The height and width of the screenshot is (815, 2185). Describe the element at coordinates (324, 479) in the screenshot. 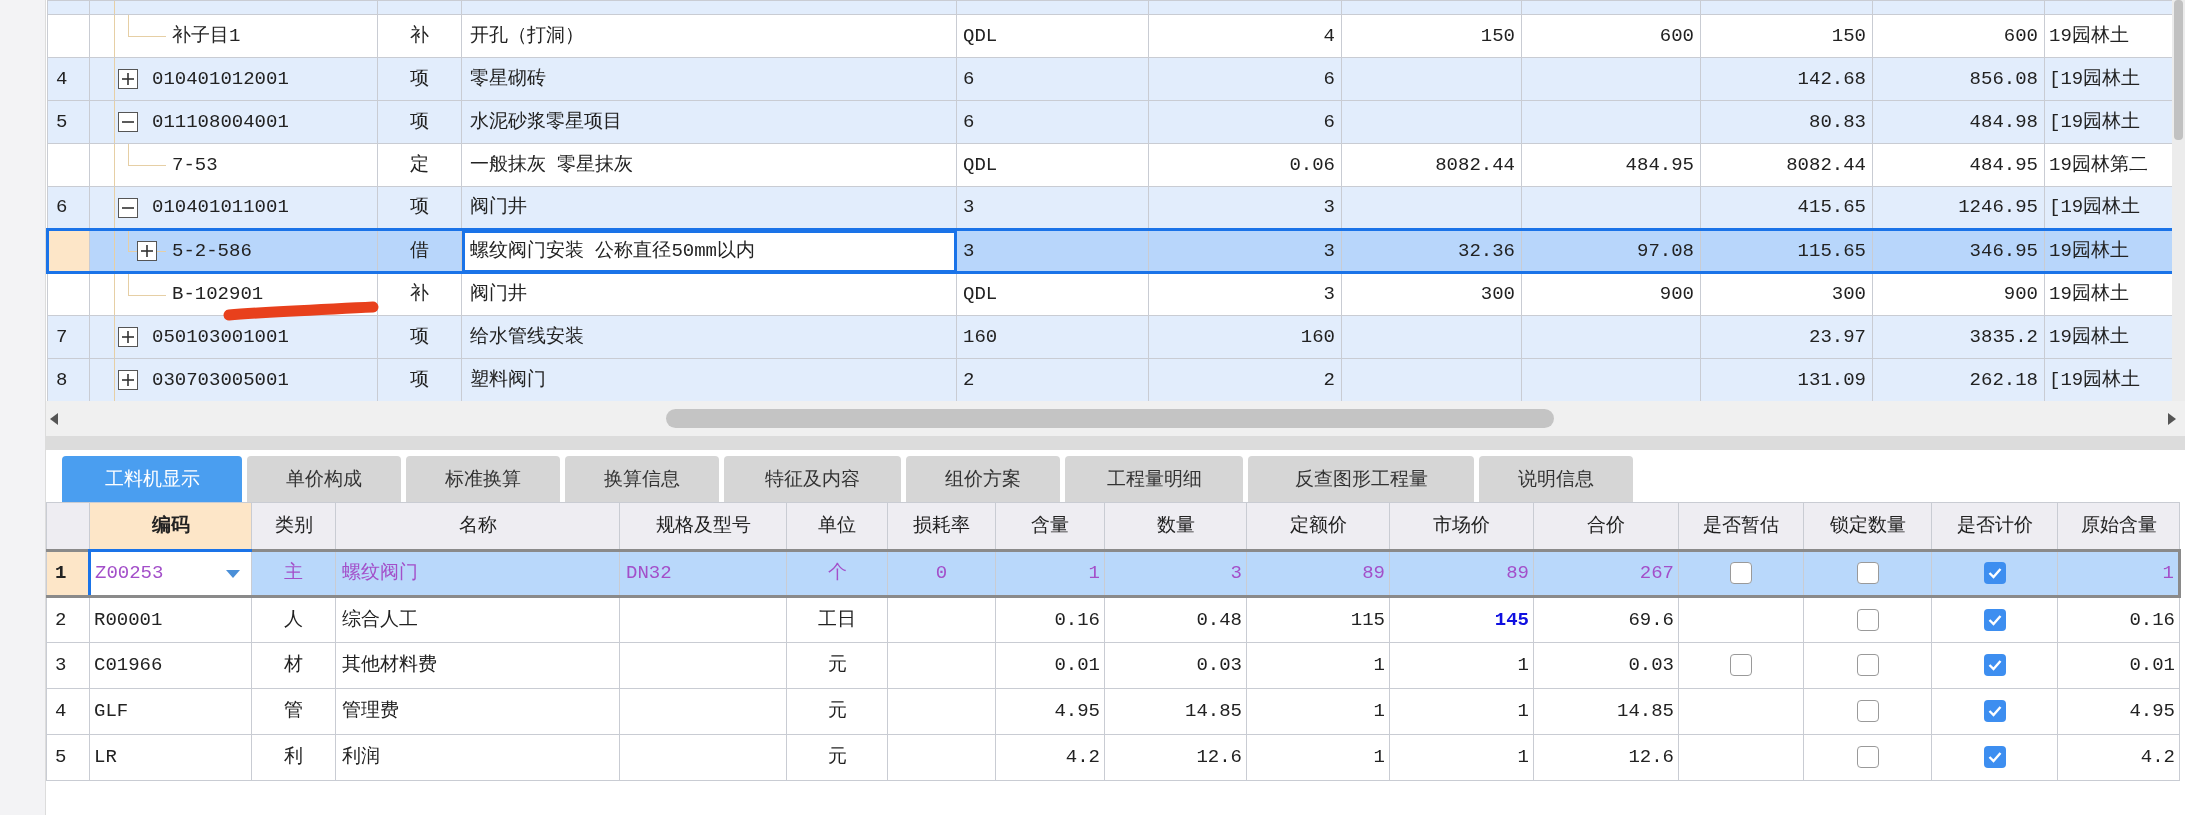

I see `tab: 单价构成` at that location.